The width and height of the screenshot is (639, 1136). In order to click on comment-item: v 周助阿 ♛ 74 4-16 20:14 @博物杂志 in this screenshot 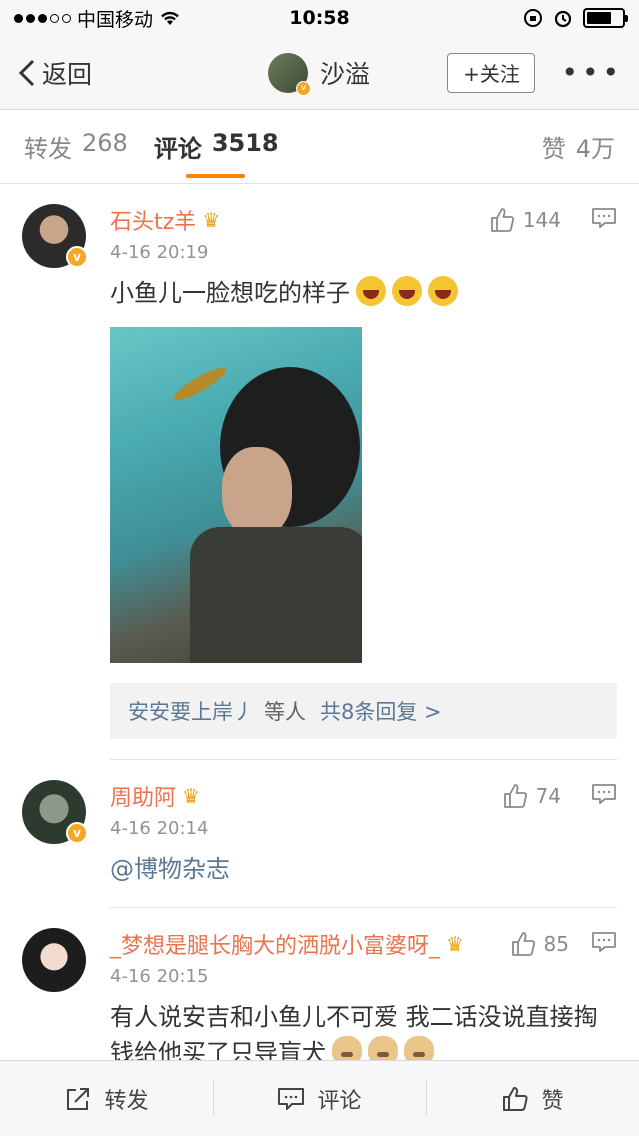, I will do `click(319, 834)`.